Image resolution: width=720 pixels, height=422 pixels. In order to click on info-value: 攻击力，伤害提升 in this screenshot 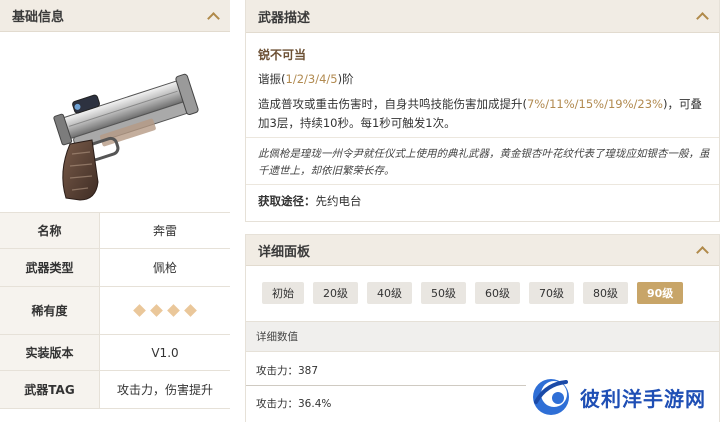, I will do `click(164, 390)`.